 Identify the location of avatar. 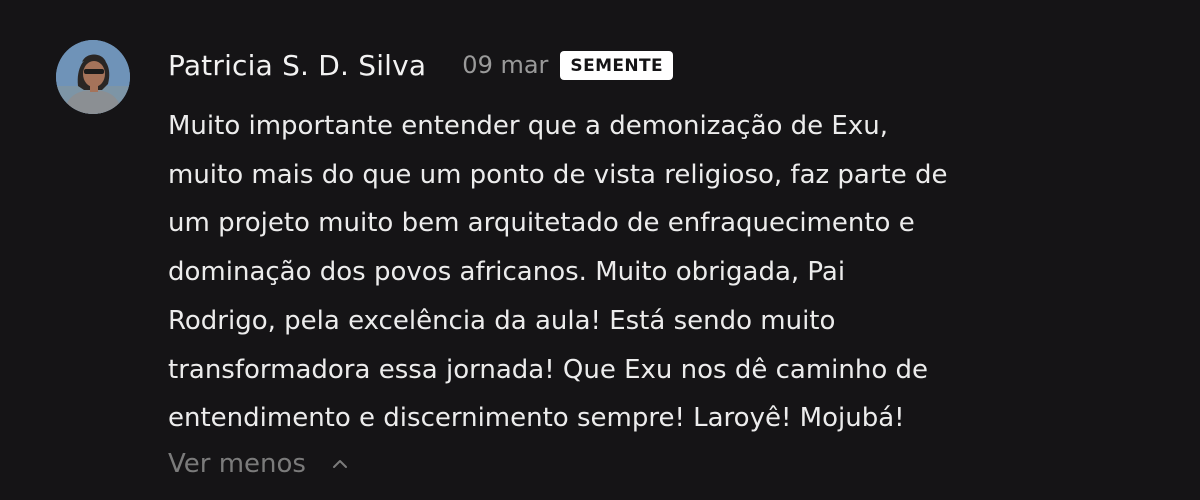
(93, 77).